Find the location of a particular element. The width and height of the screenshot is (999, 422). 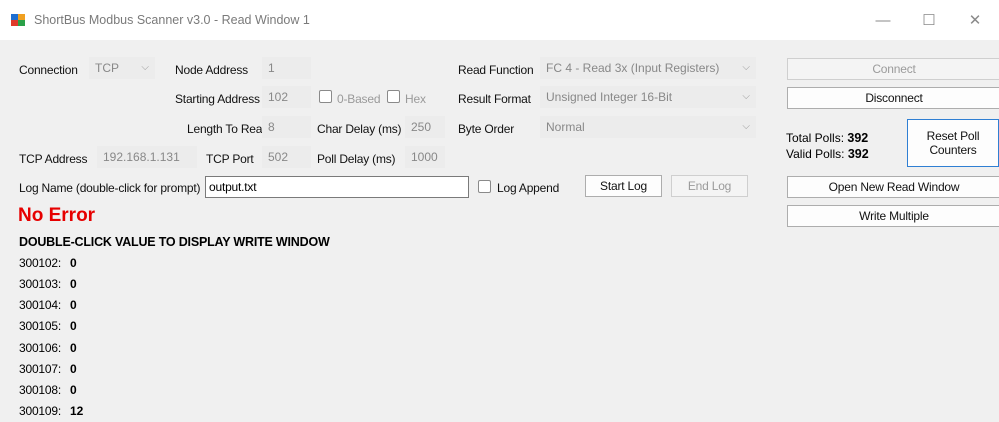

poll-delay-field: 1000 is located at coordinates (425, 157).